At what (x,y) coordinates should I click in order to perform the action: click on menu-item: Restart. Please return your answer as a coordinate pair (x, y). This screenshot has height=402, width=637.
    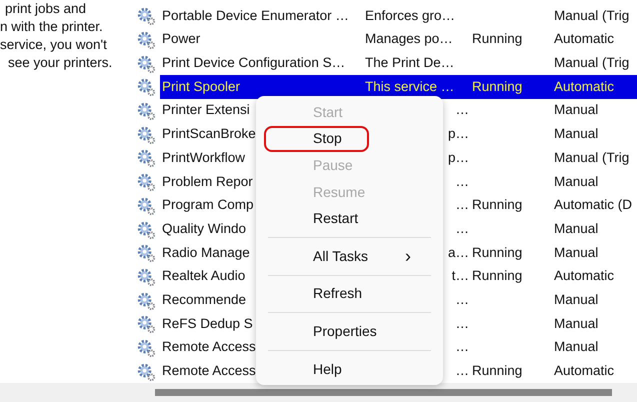
    Looking at the image, I should click on (349, 218).